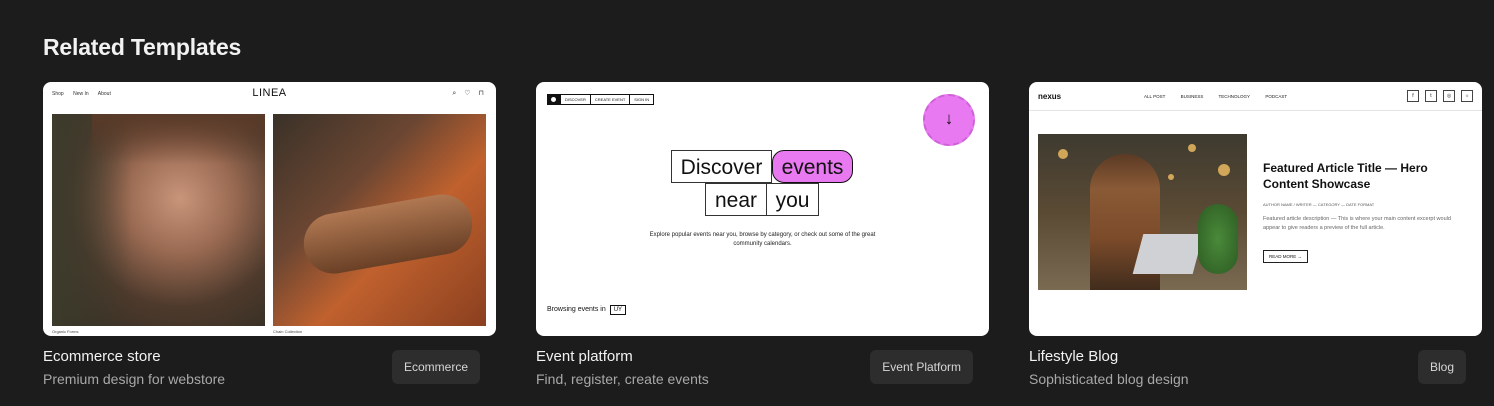  What do you see at coordinates (1441, 367) in the screenshot?
I see `category-tag: Blog` at bounding box center [1441, 367].